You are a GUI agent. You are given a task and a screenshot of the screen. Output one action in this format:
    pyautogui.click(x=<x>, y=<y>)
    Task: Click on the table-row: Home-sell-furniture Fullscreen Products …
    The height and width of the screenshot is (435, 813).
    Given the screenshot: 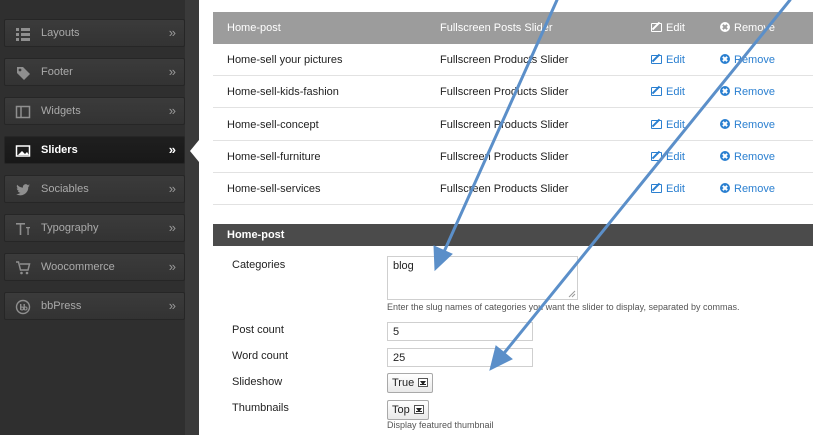 What is the action you would take?
    pyautogui.click(x=513, y=157)
    